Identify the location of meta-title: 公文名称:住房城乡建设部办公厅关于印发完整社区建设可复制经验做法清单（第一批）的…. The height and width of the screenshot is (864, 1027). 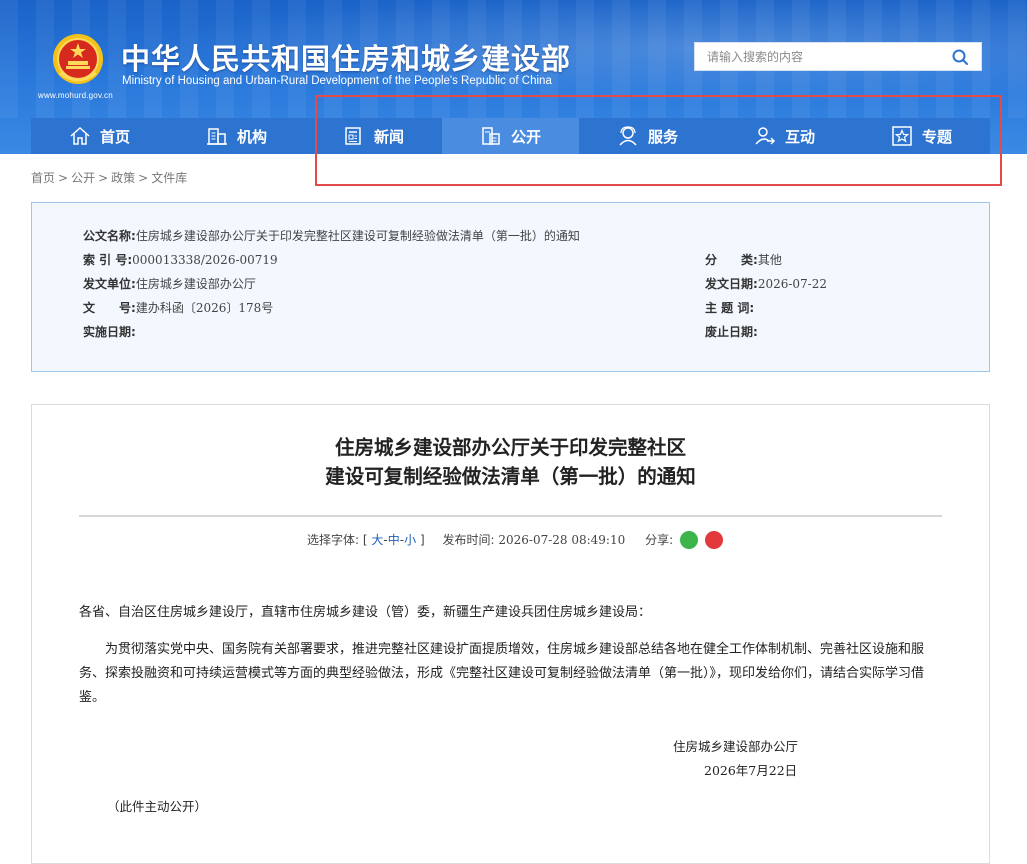
(331, 235).